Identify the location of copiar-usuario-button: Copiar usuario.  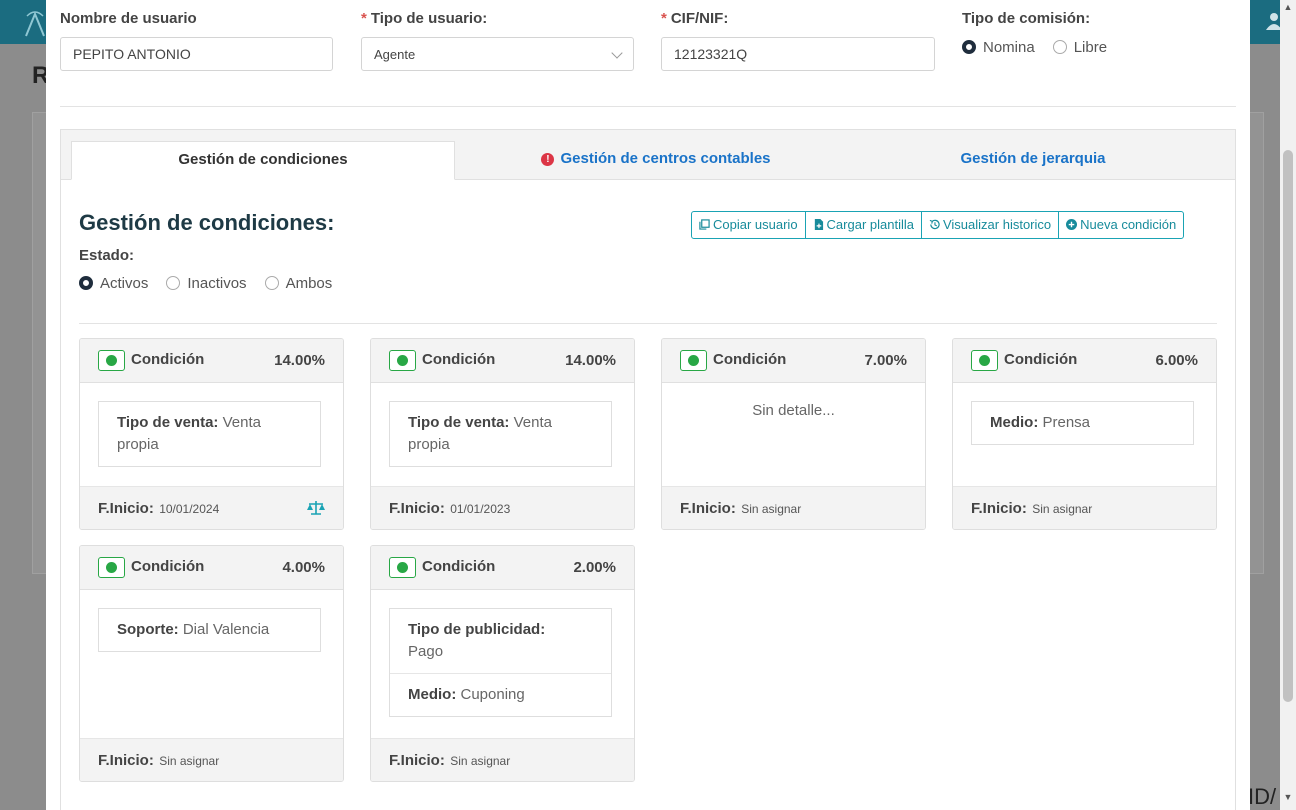
(748, 225).